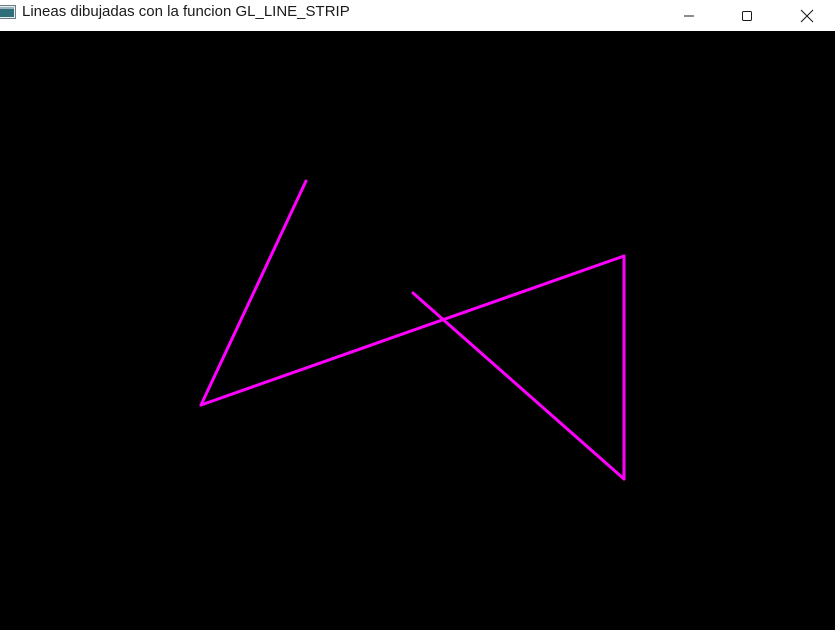  I want to click on maximize-icon, so click(747, 16).